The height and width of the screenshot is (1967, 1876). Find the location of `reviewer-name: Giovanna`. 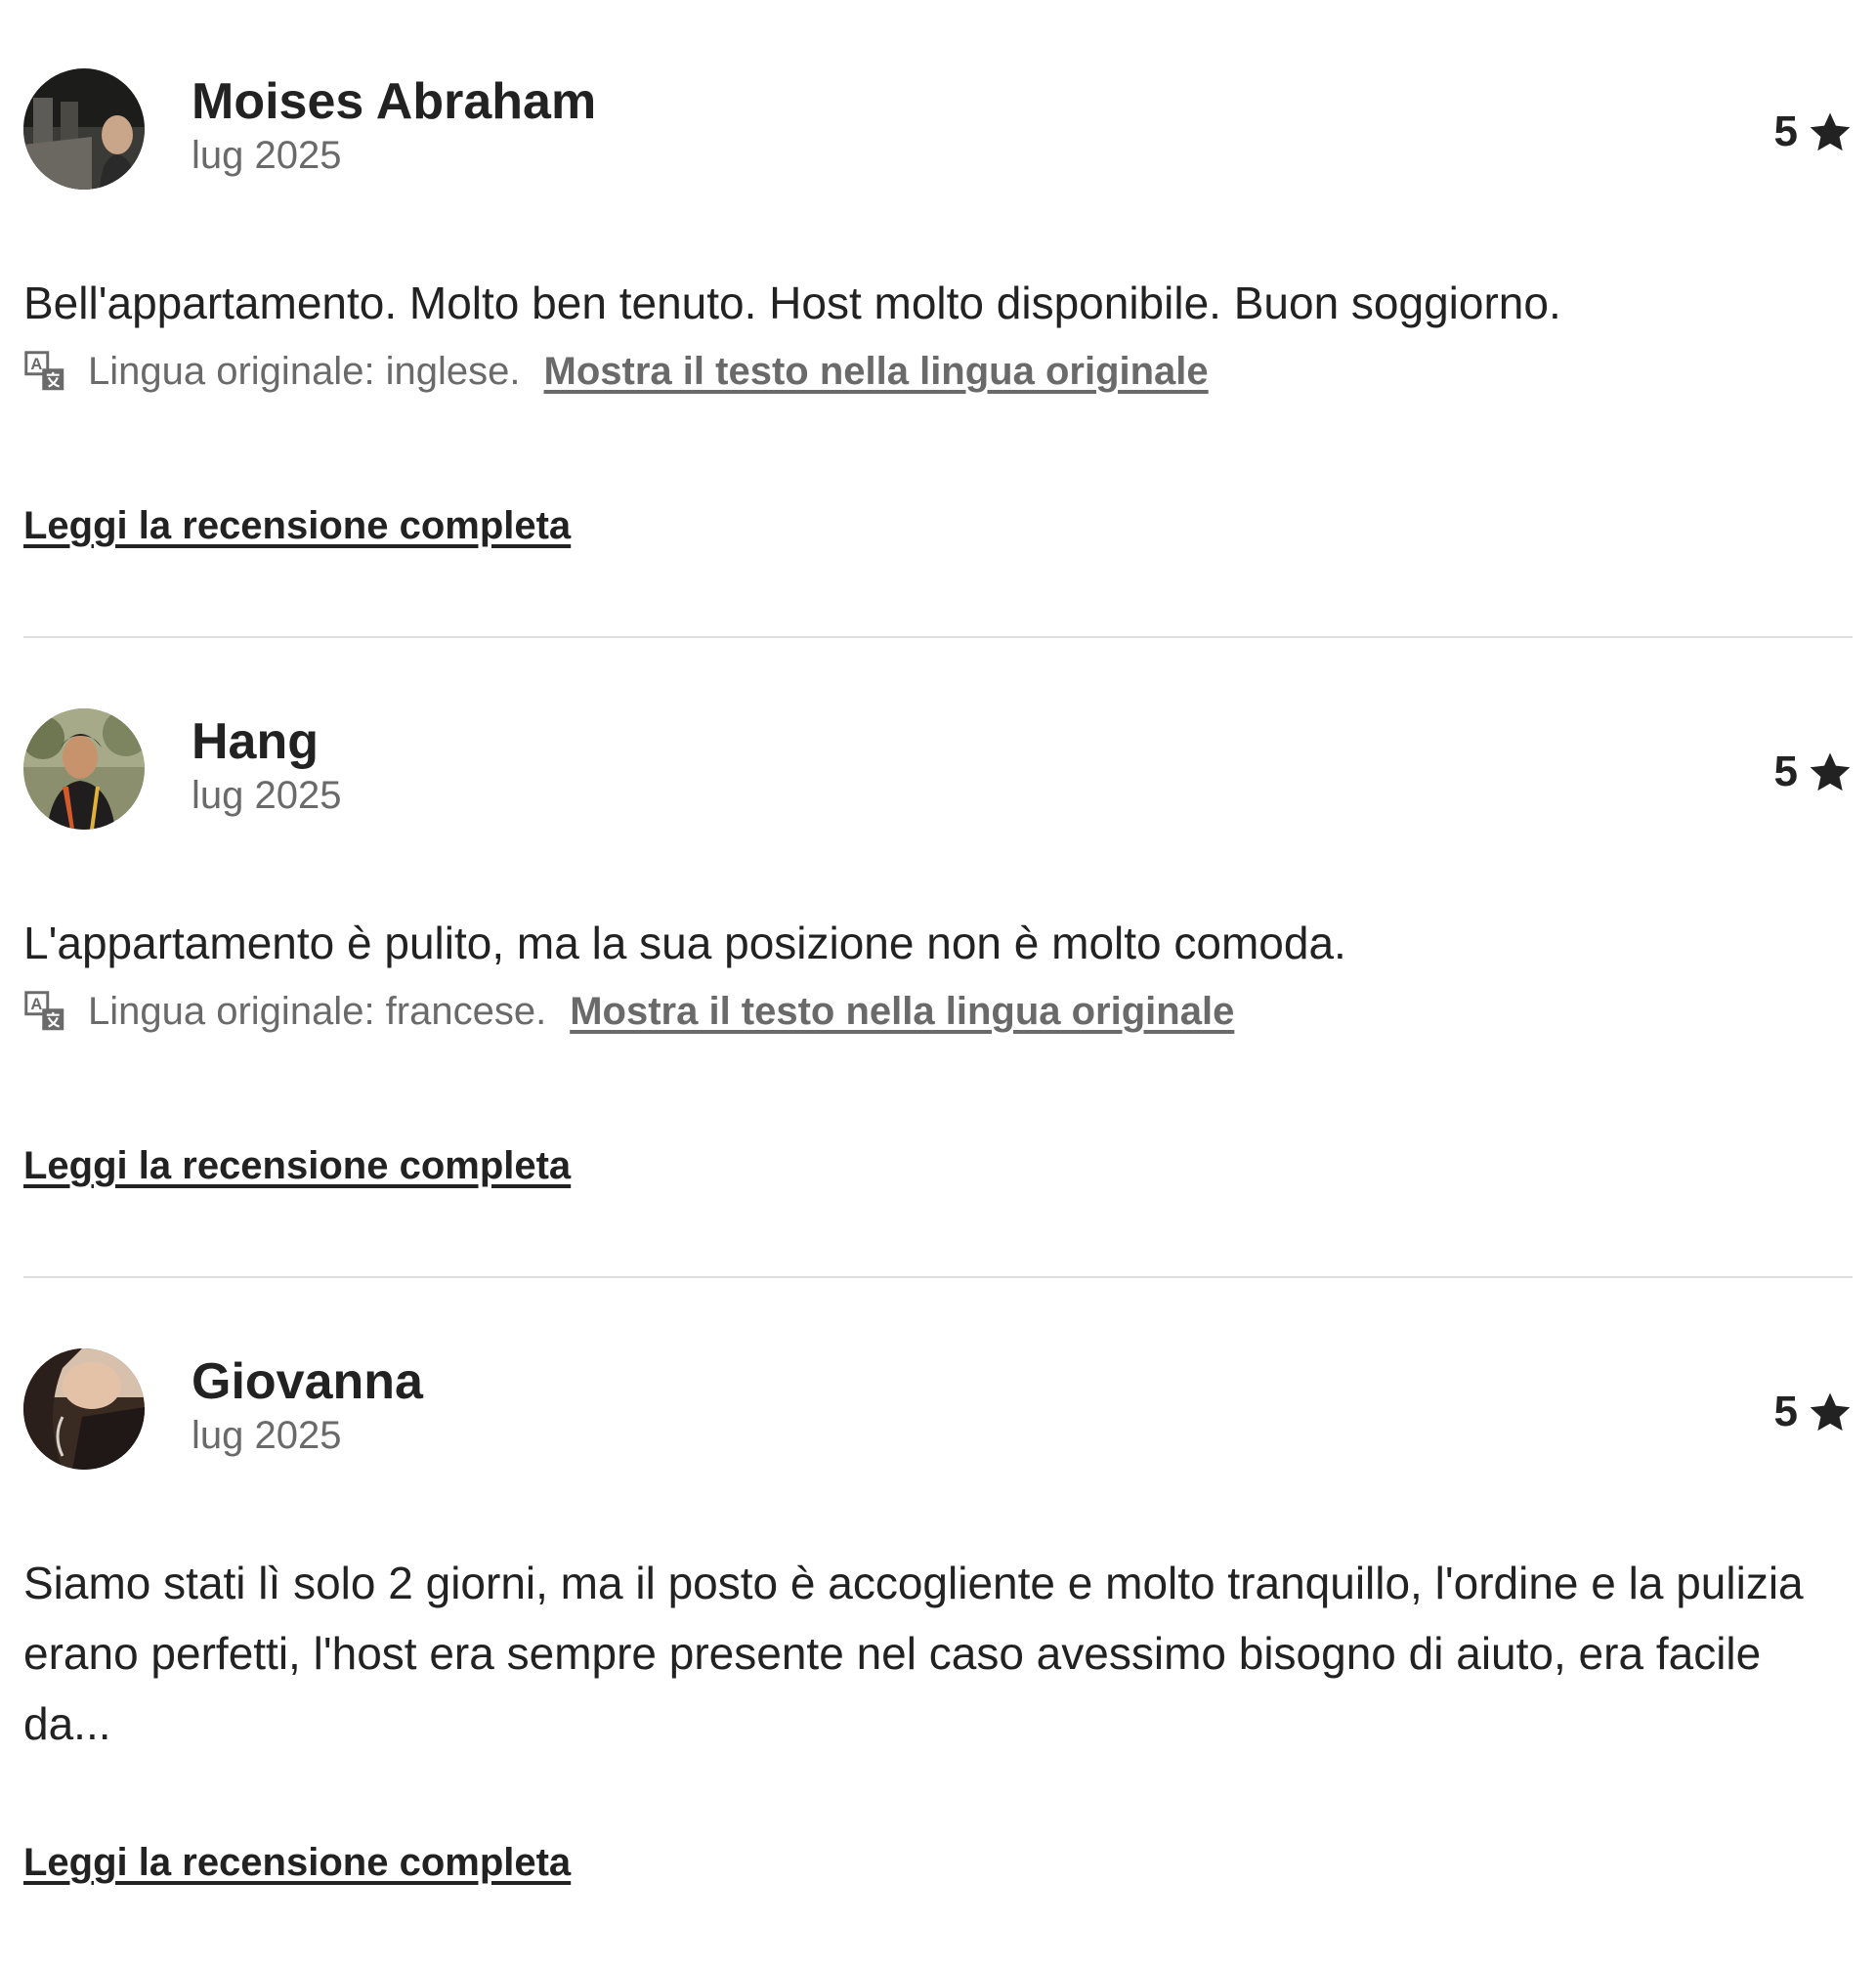

reviewer-name: Giovanna is located at coordinates (307, 1381).